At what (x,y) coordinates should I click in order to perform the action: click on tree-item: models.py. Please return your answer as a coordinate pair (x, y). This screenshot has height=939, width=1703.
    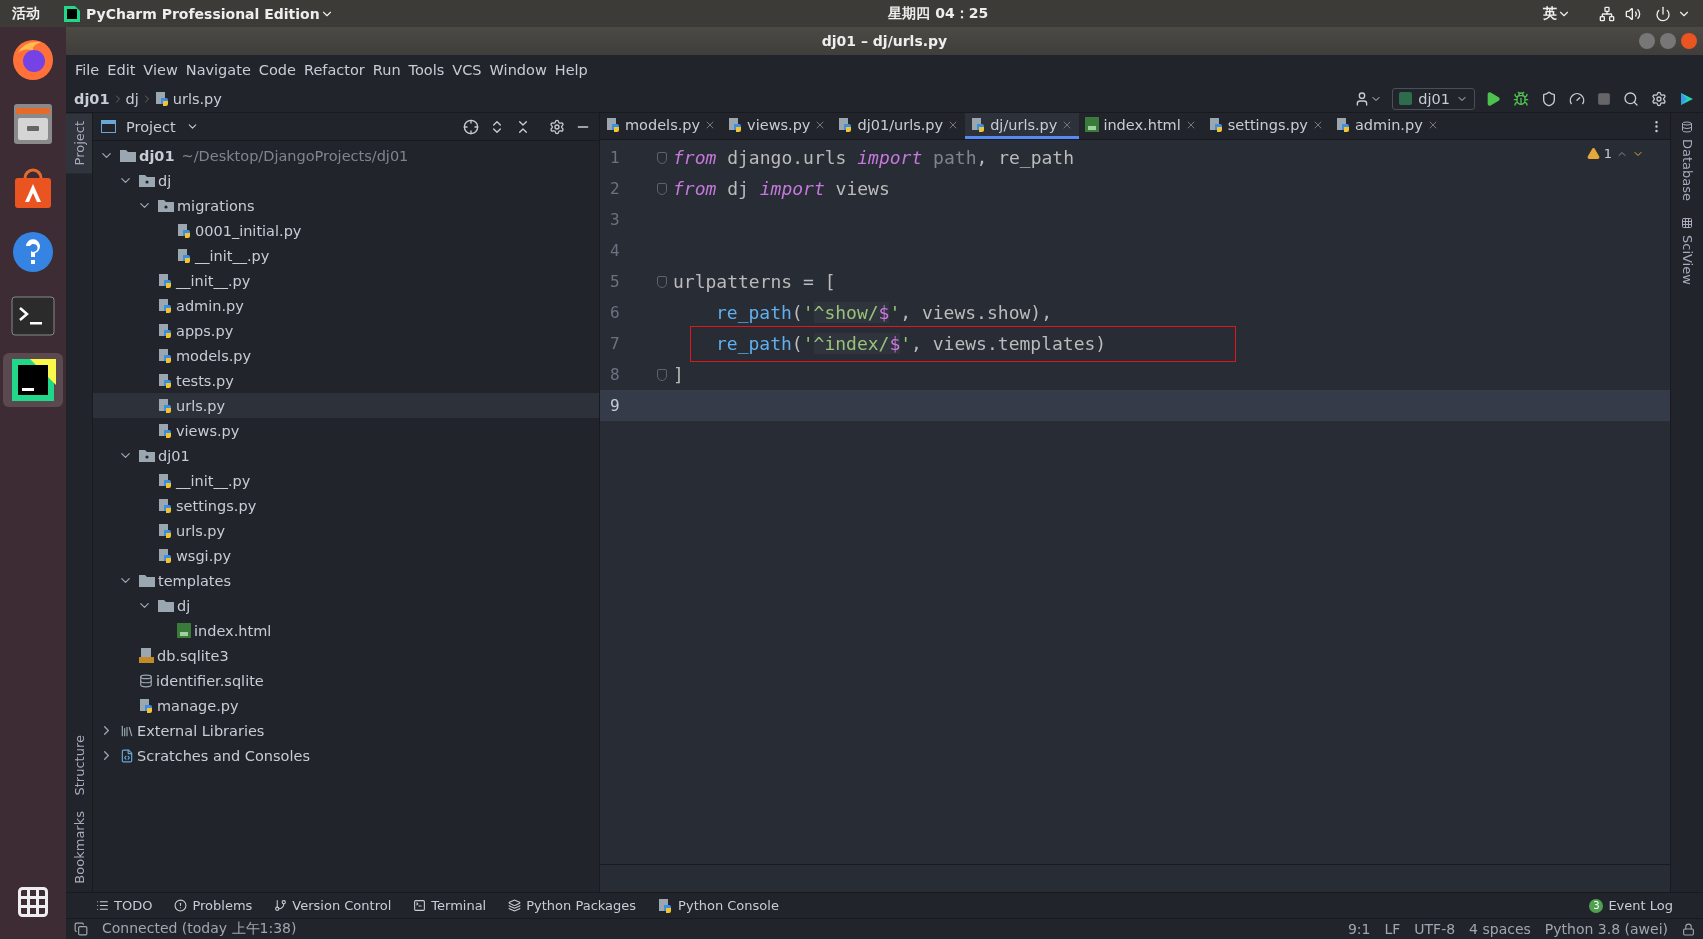
    Looking at the image, I should click on (346, 355).